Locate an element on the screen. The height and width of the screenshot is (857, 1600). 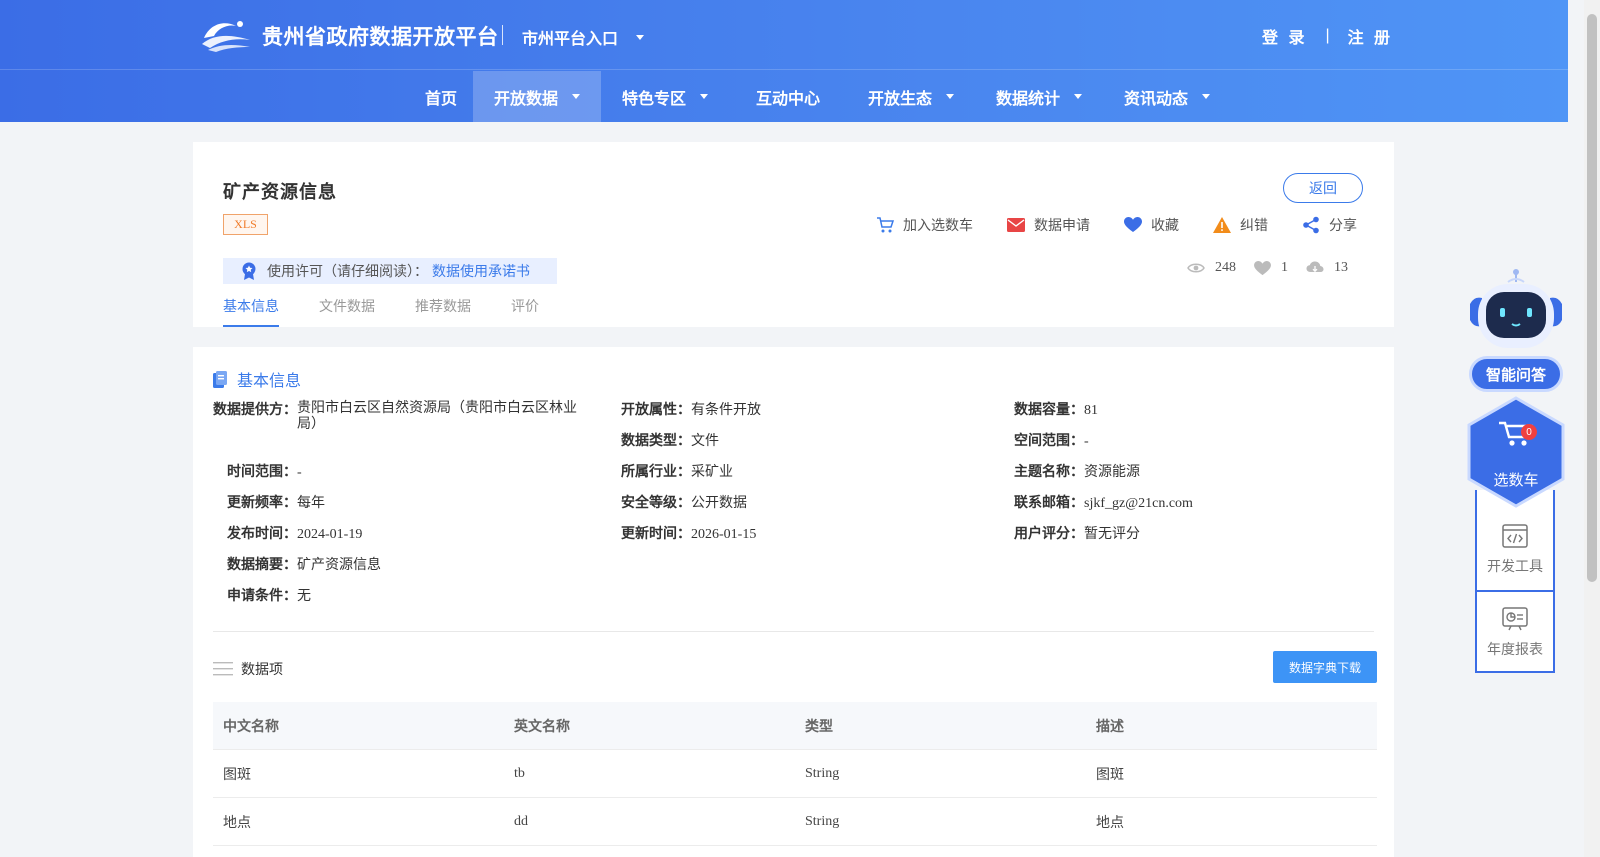
industry-field: 所属行业：采矿业 is located at coordinates (677, 472).